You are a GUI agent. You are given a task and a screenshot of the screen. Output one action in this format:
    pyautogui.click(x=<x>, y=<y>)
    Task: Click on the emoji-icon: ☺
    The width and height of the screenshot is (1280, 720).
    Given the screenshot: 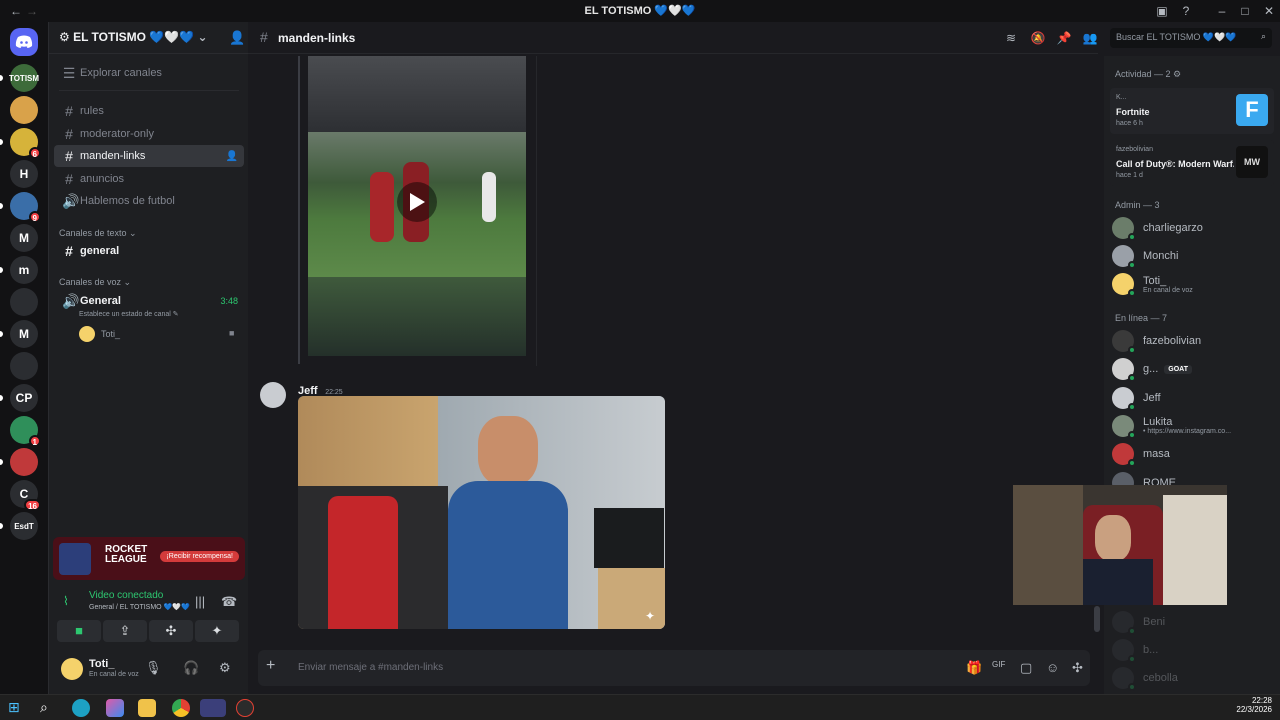 What is the action you would take?
    pyautogui.click(x=1052, y=667)
    